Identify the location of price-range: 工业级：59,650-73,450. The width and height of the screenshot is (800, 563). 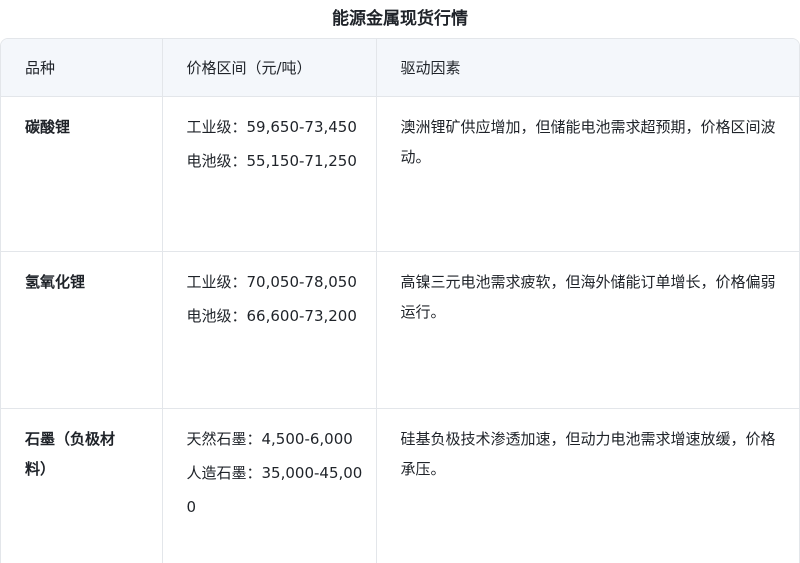
(271, 126).